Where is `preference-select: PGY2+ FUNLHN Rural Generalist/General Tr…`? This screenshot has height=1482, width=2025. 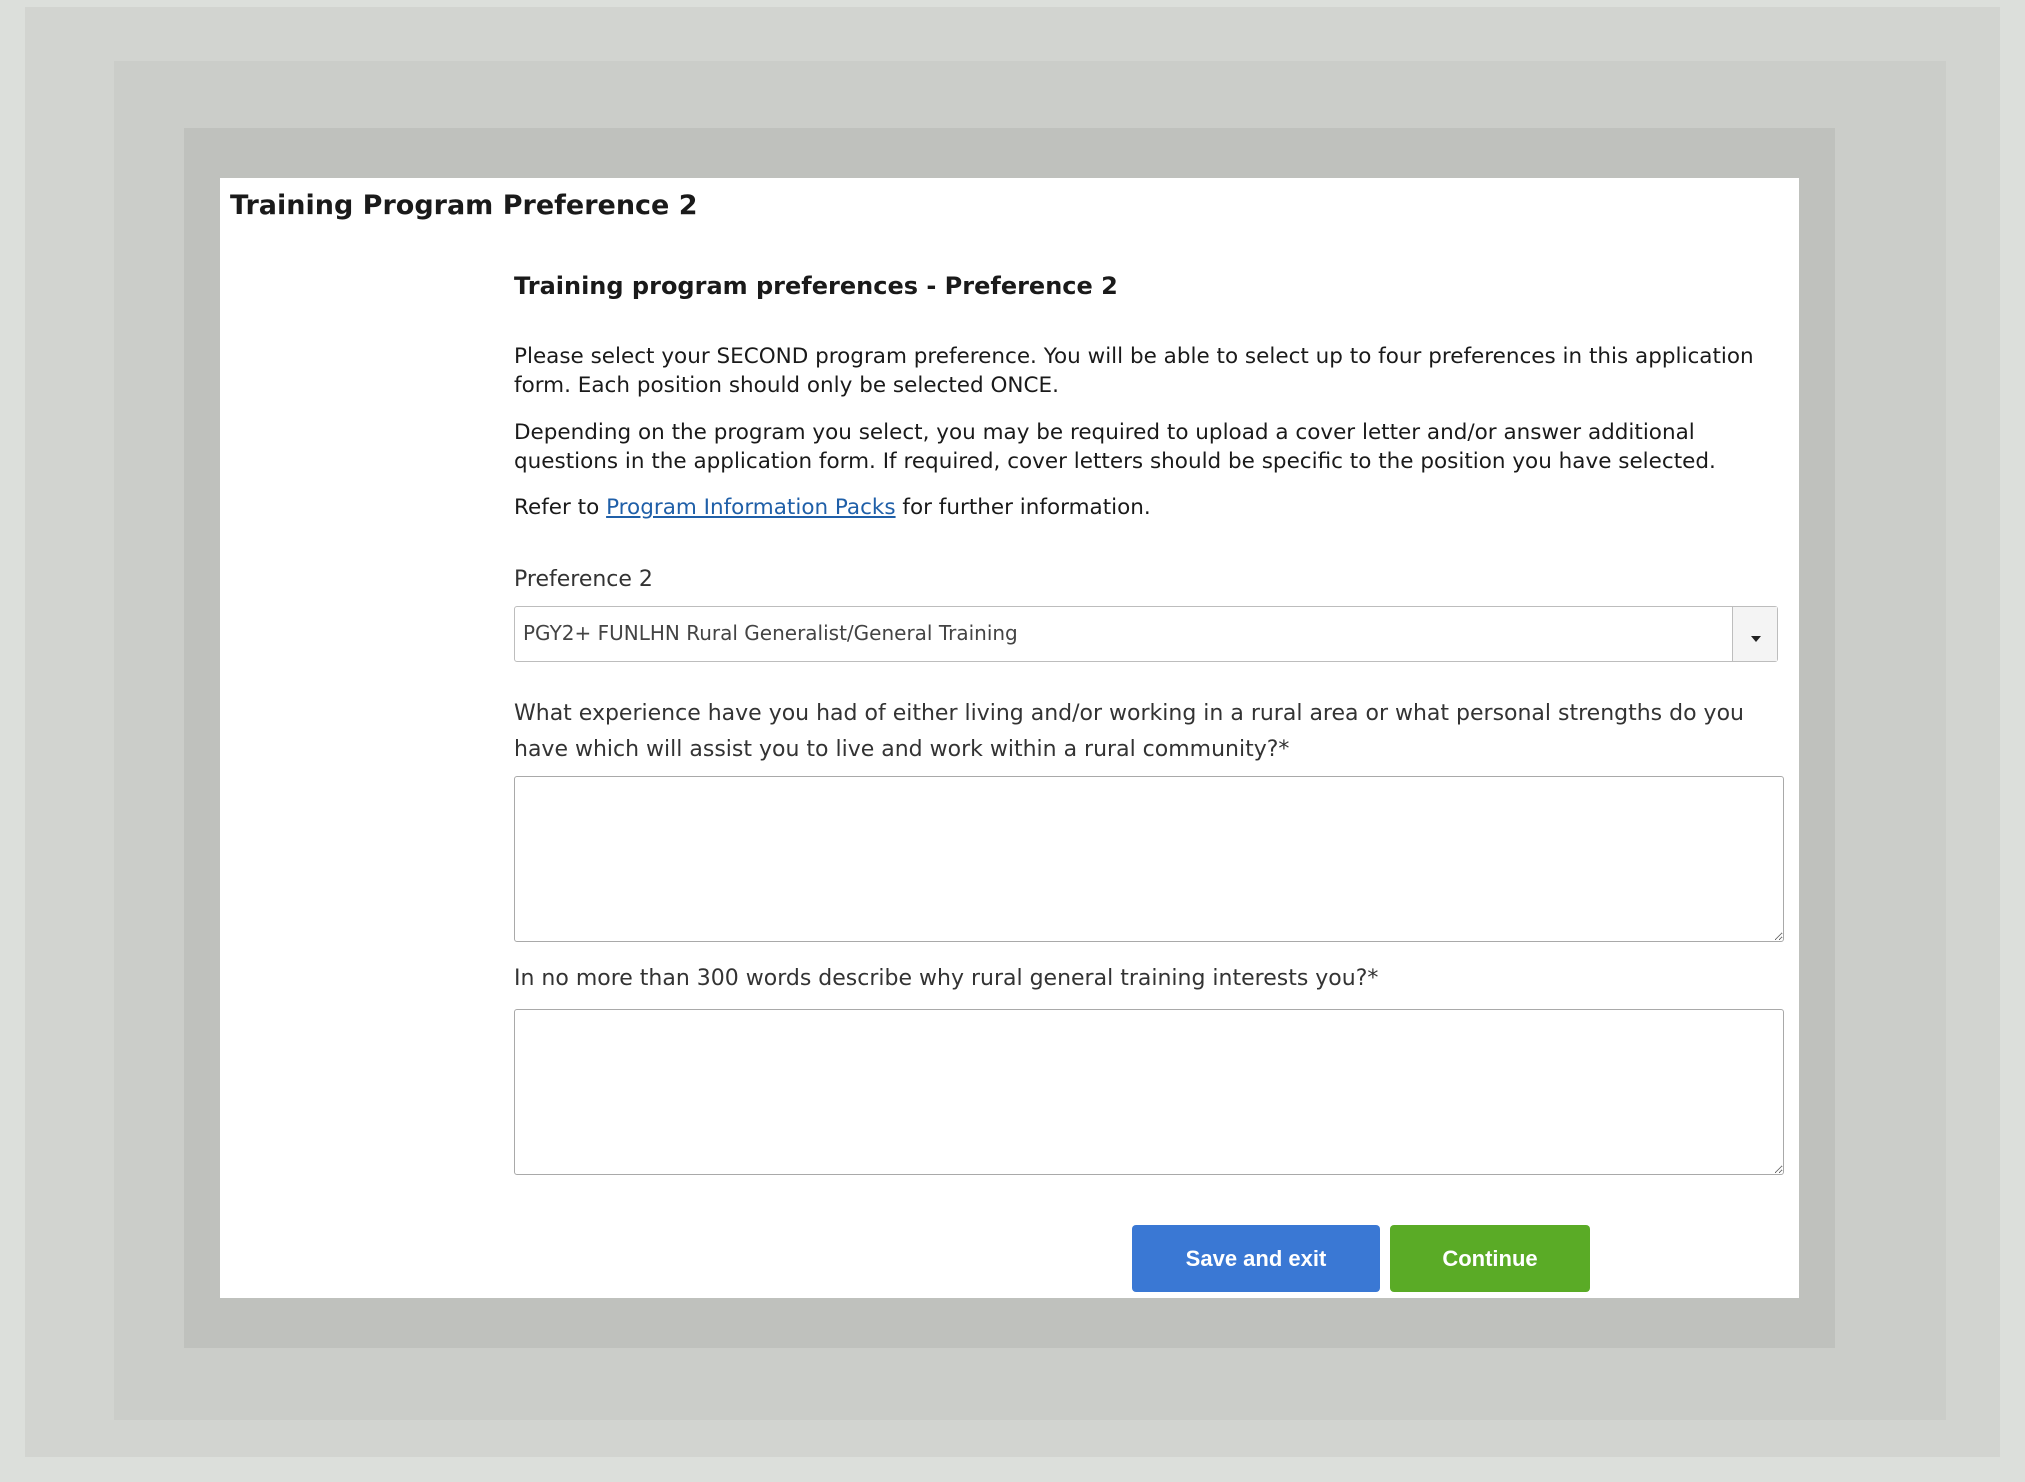 preference-select: PGY2+ FUNLHN Rural Generalist/General Tr… is located at coordinates (1146, 634).